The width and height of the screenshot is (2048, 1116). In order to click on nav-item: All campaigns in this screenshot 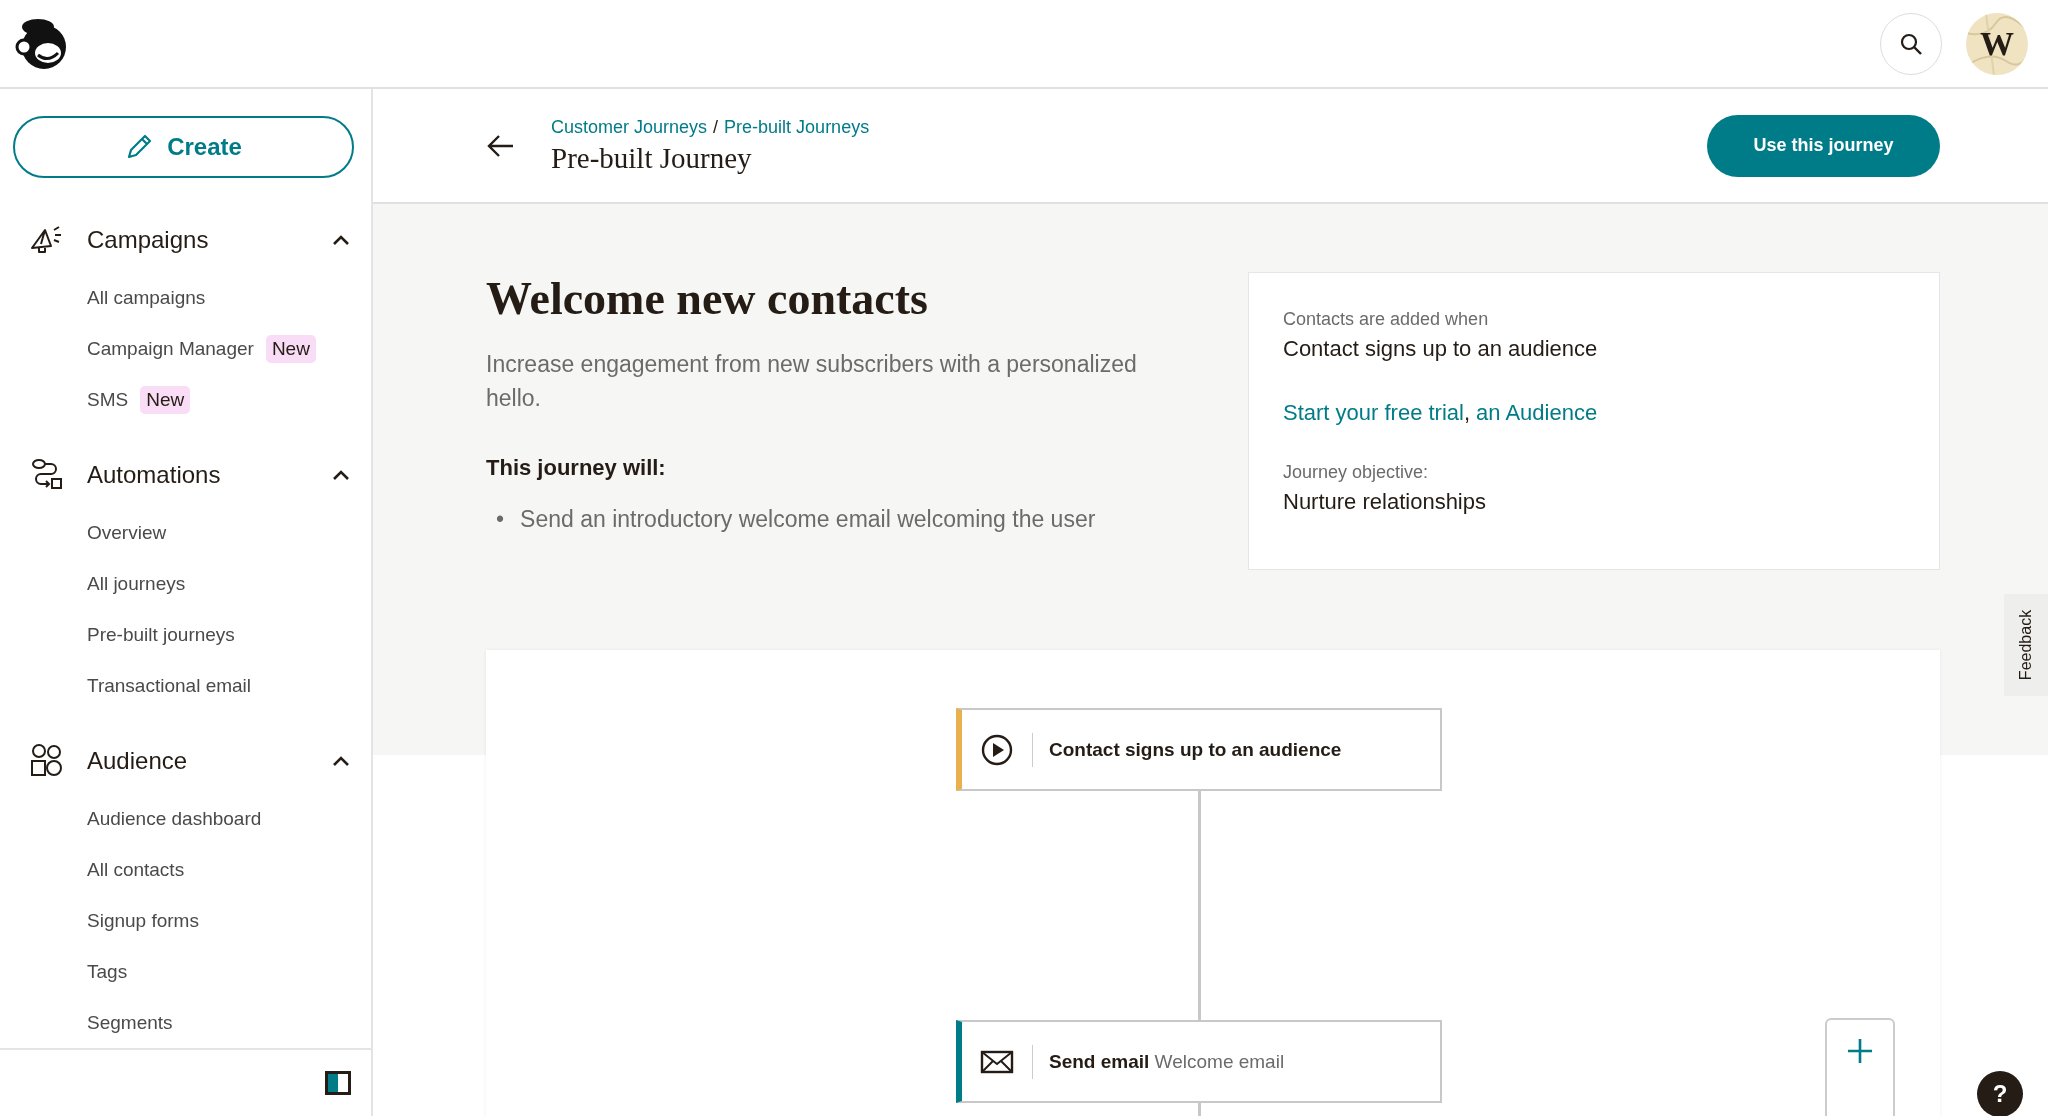, I will do `click(146, 297)`.